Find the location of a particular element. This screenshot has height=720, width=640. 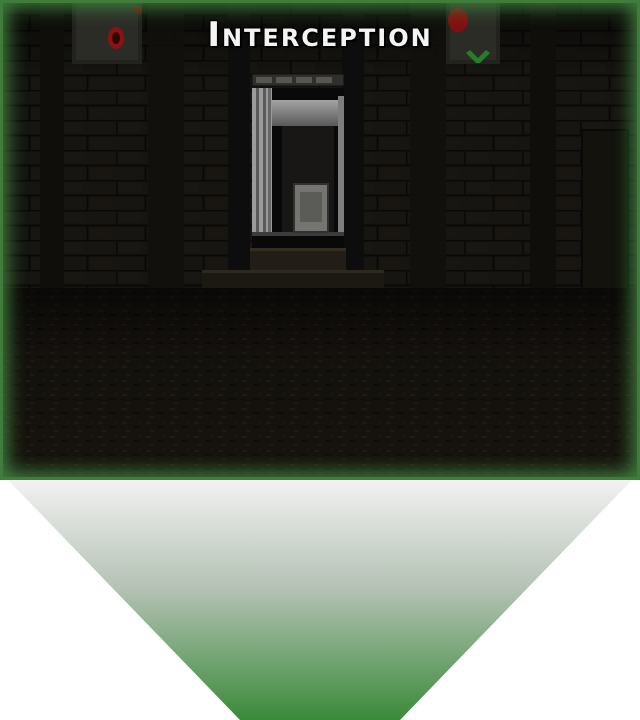

level-title: Interception is located at coordinates (320, 35).